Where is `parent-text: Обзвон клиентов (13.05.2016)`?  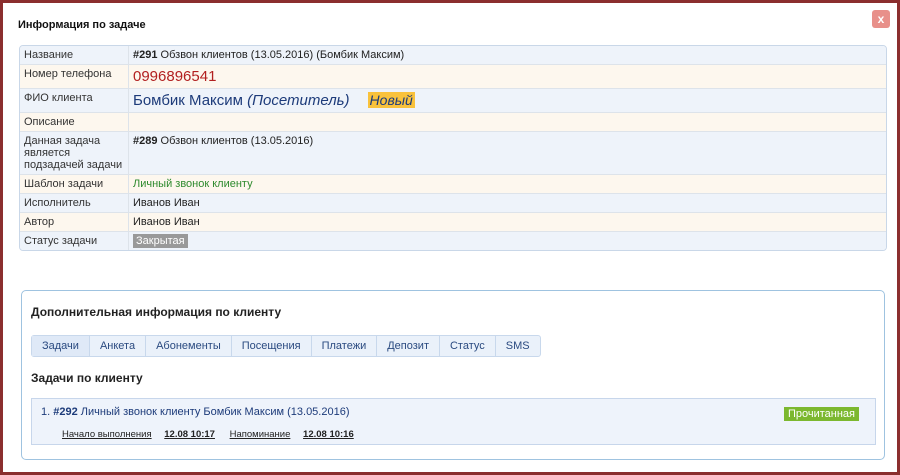
parent-text: Обзвон клиентов (13.05.2016) is located at coordinates (235, 141).